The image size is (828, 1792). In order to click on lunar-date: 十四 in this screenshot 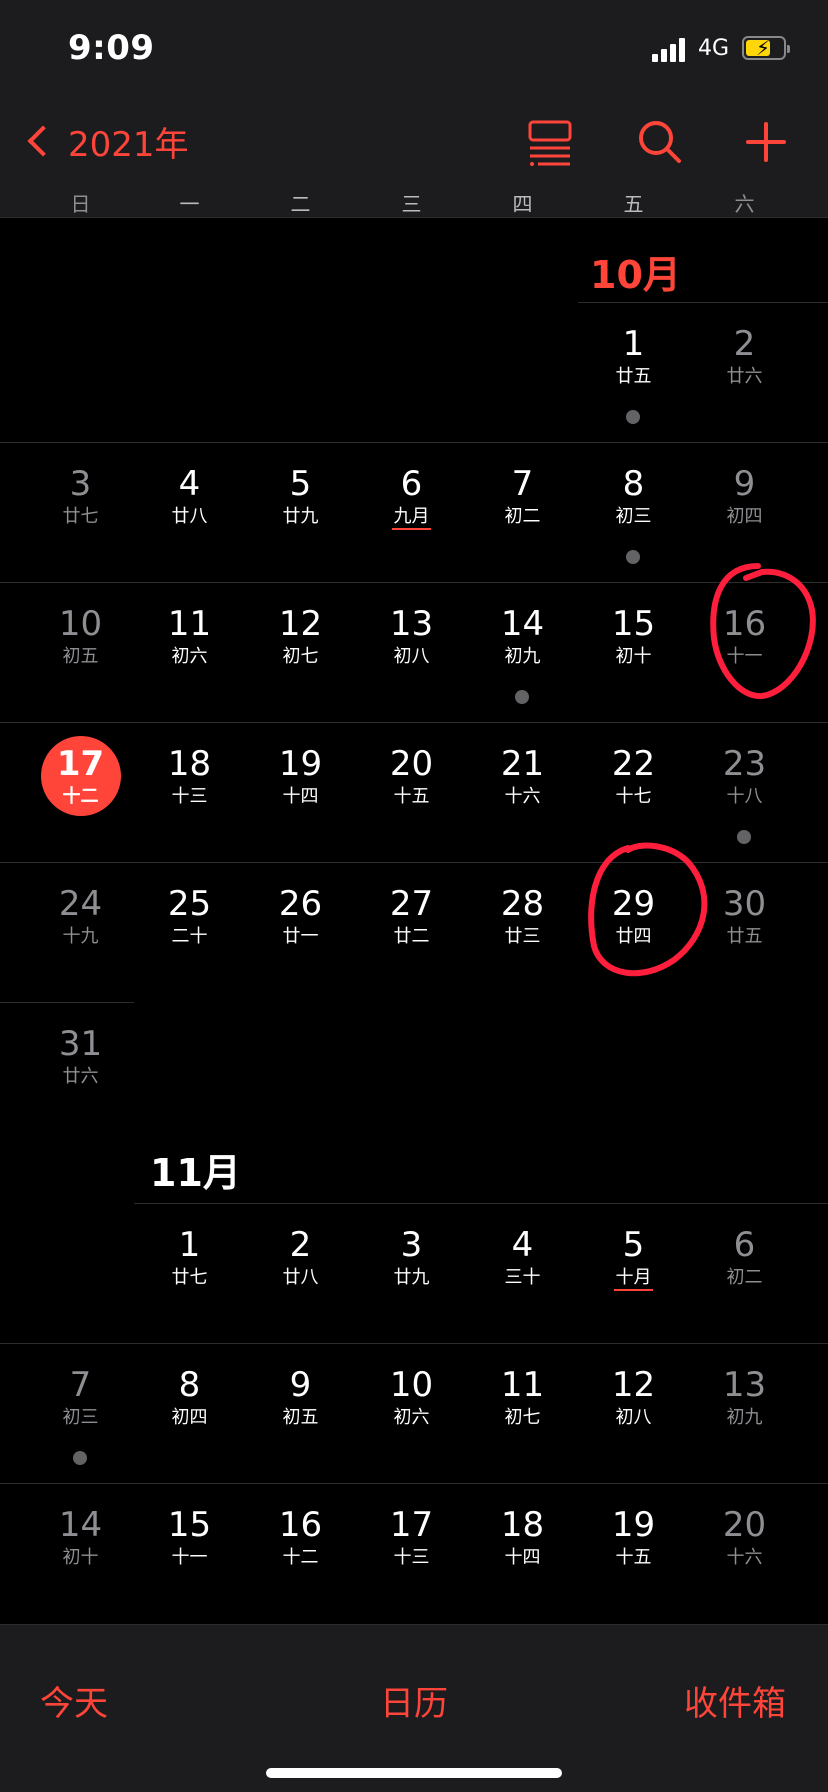, I will do `click(522, 1557)`.